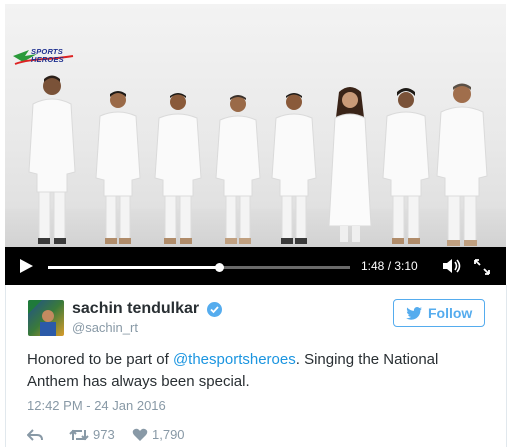 This screenshot has width=514, height=447. Describe the element at coordinates (234, 359) in the screenshot. I see `mention-link: @thesportsheroes` at that location.